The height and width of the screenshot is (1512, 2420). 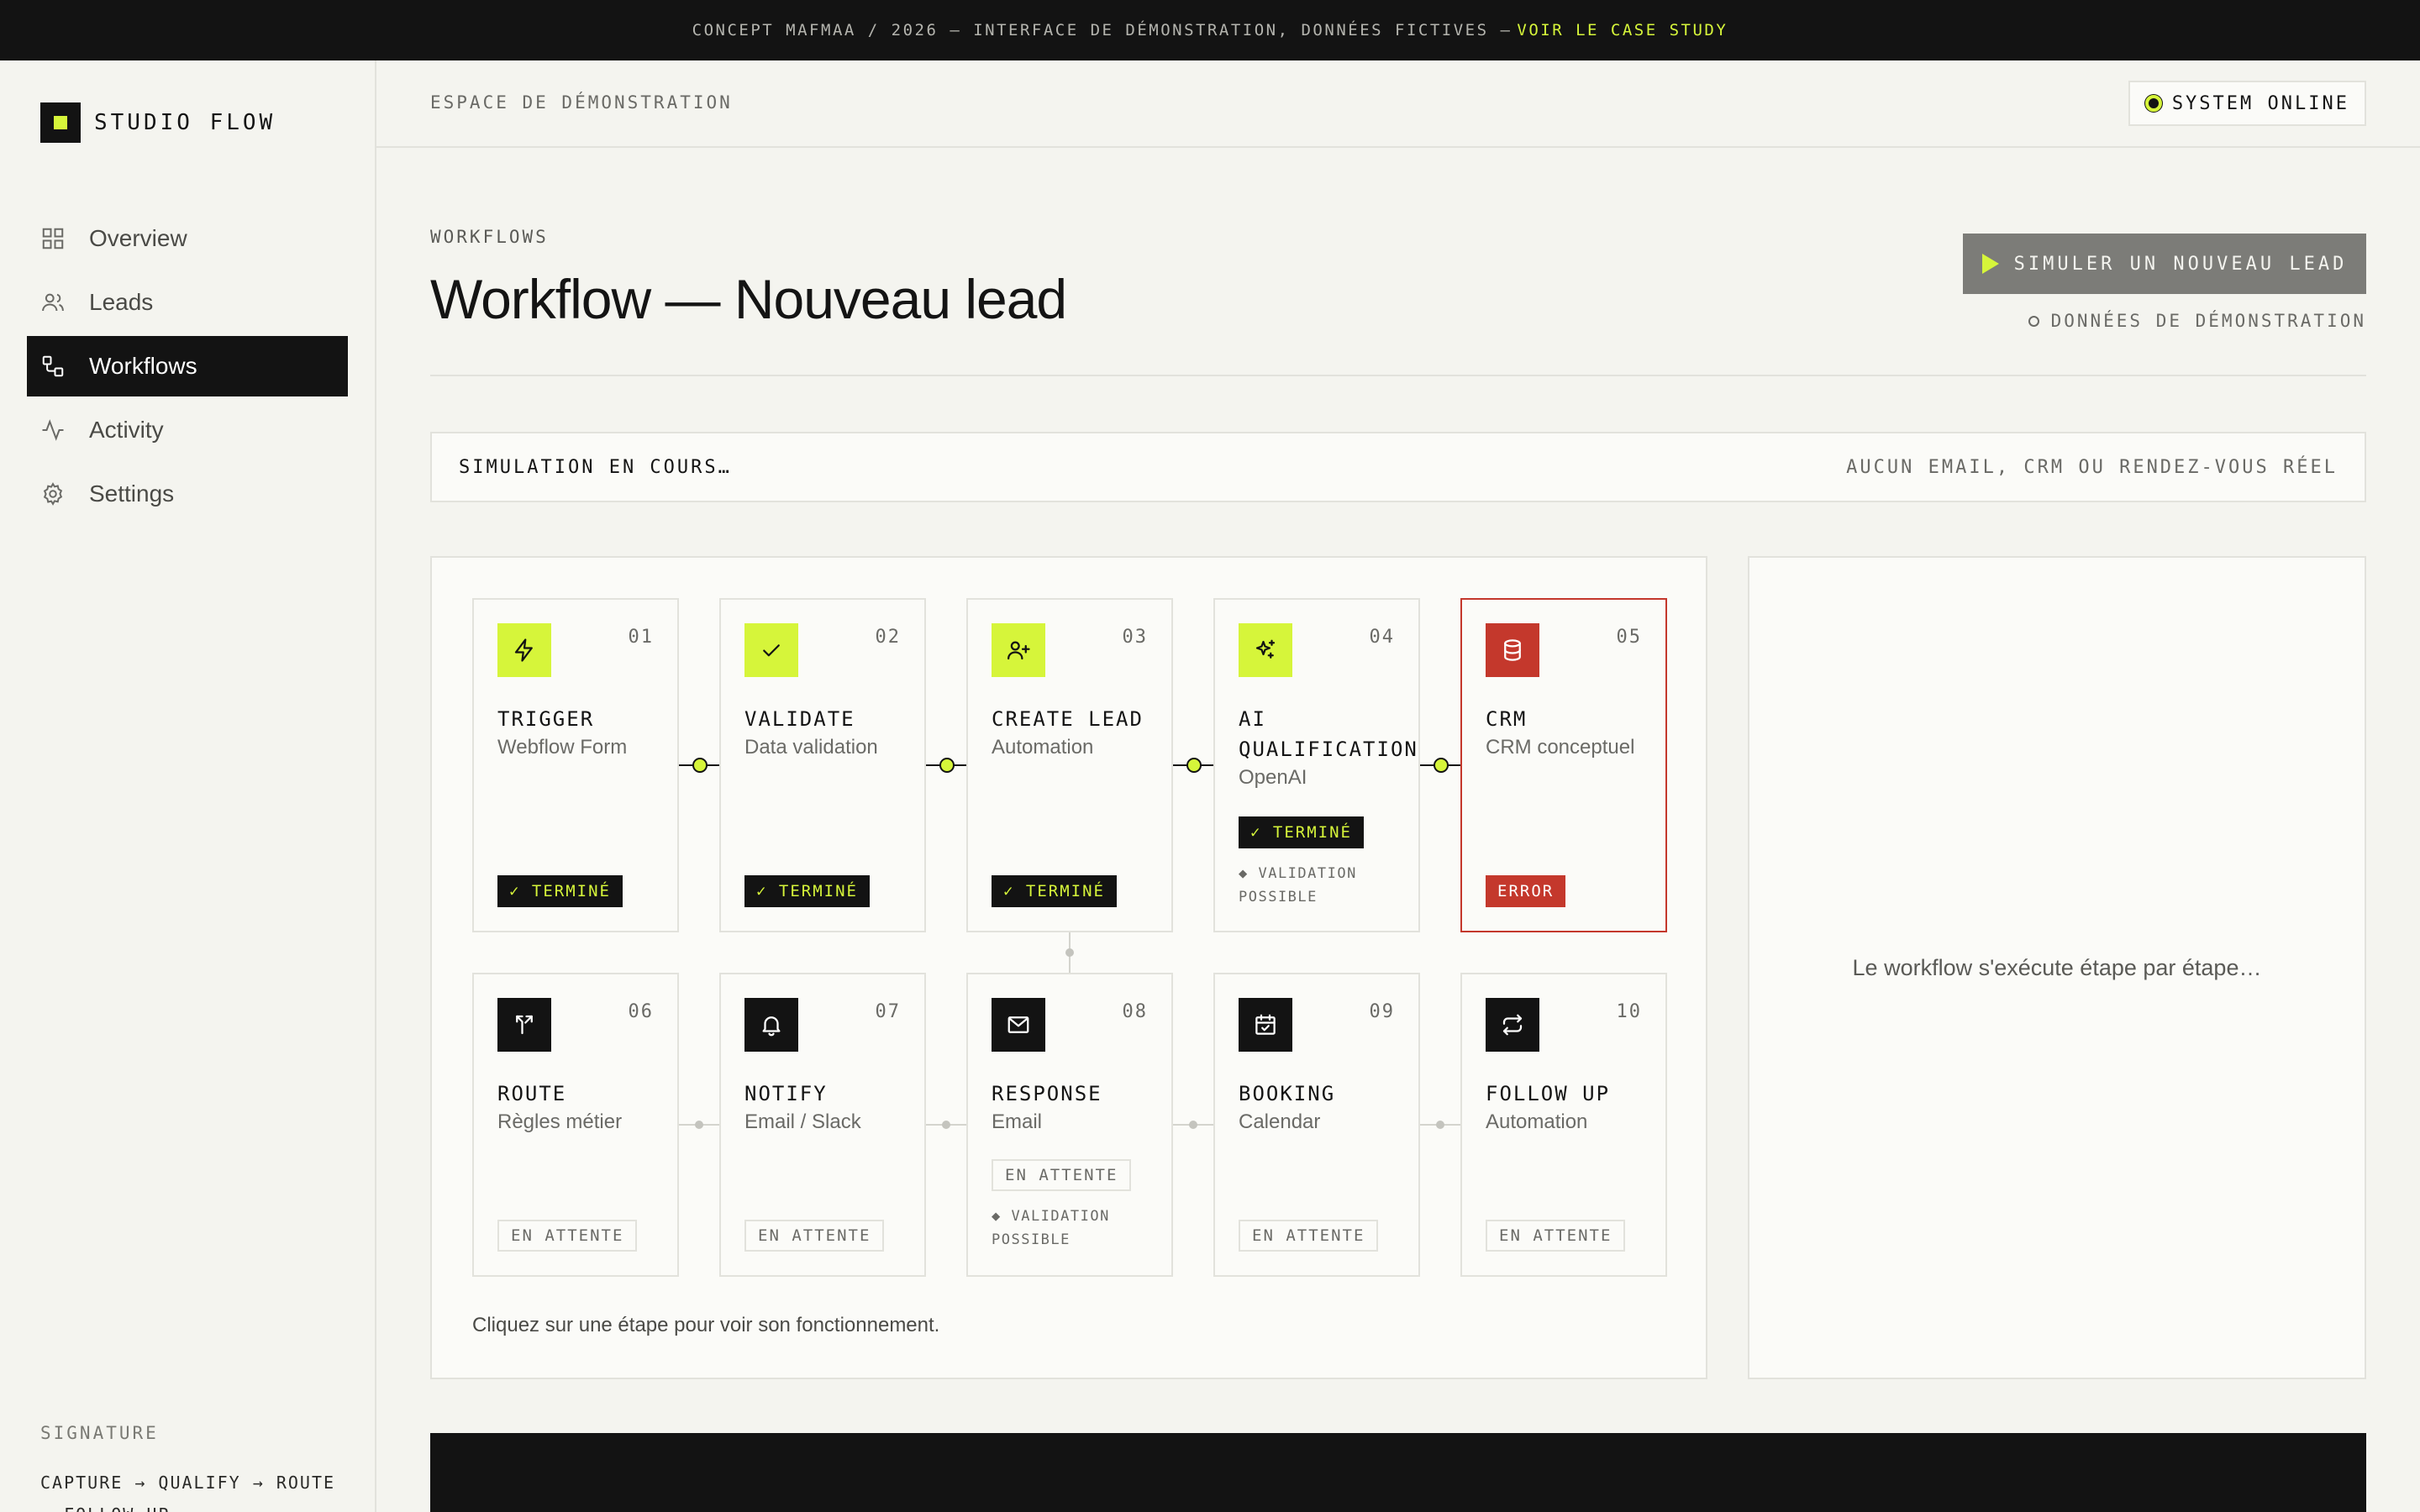 What do you see at coordinates (2153, 103) in the screenshot?
I see `status-dot-icon` at bounding box center [2153, 103].